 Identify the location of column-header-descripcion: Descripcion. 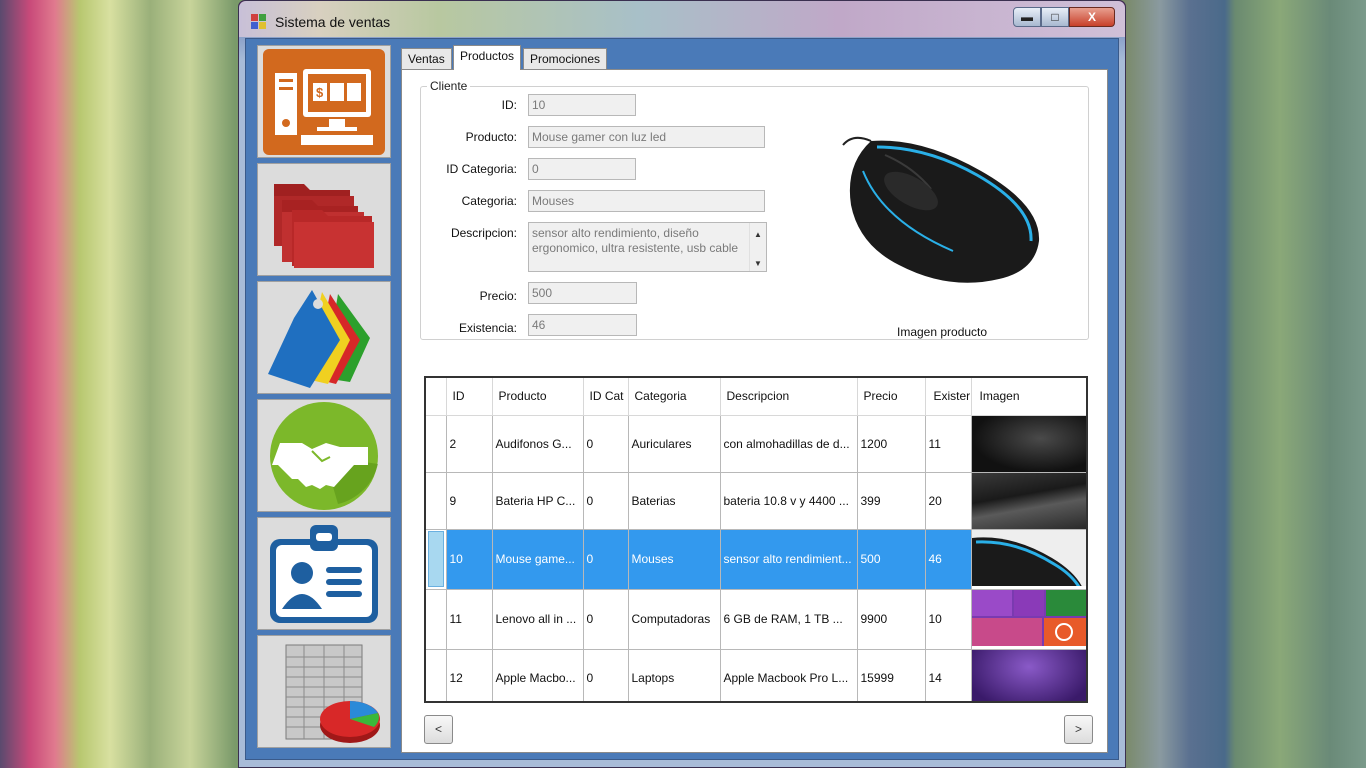
(789, 397).